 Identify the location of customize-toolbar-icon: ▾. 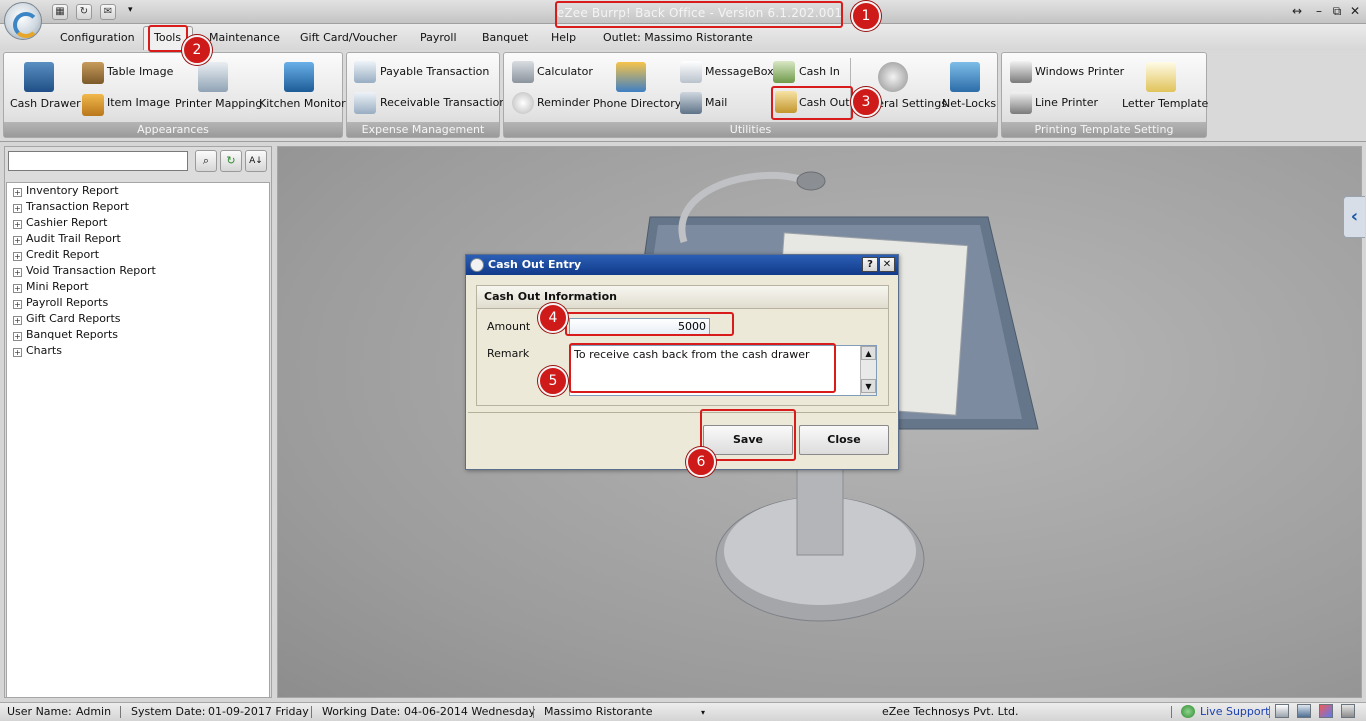
(130, 10).